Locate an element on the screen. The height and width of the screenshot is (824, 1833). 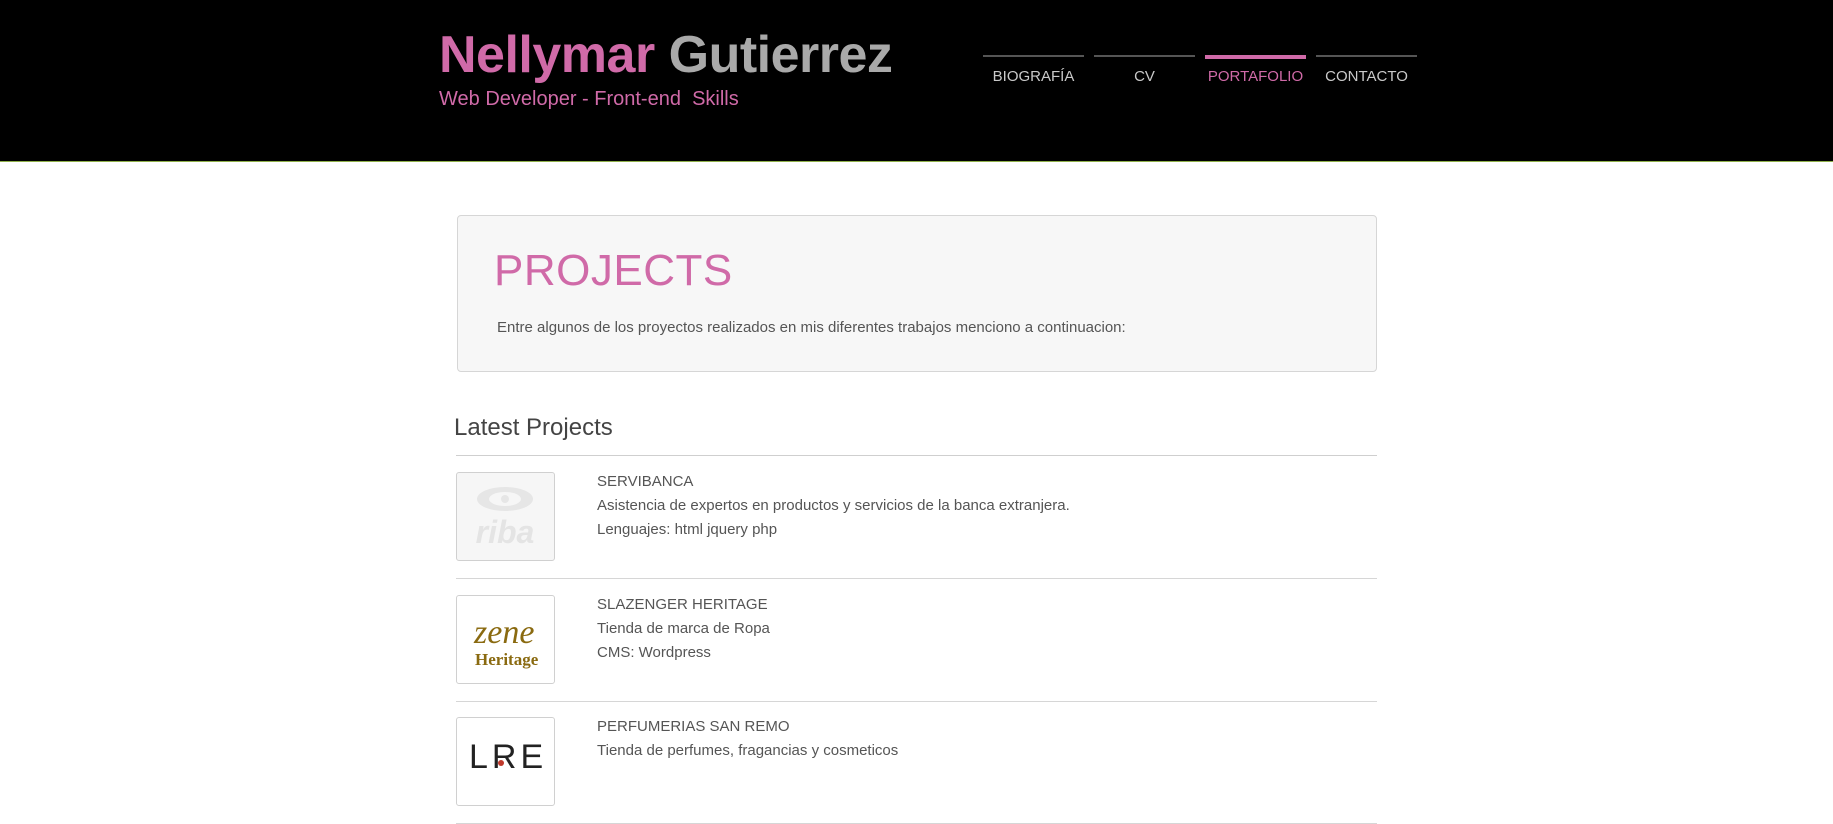
project-thumbnail: LRE is located at coordinates (505, 761).